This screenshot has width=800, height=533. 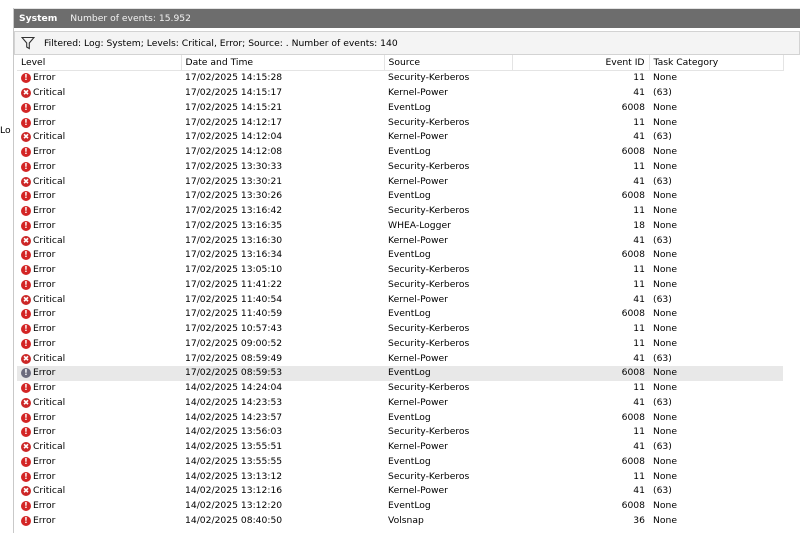 I want to click on event-level-label: Critical, so click(x=49, y=358).